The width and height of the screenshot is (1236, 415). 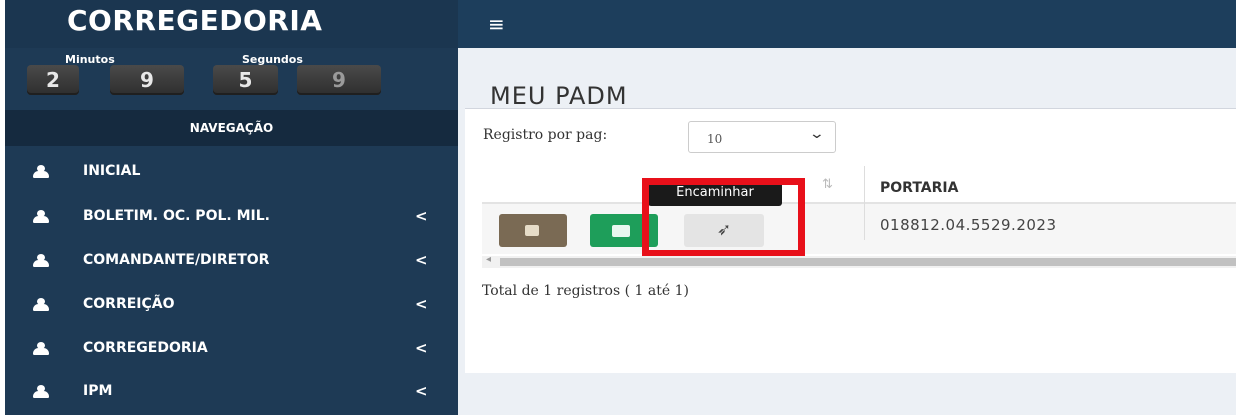 What do you see at coordinates (176, 216) in the screenshot?
I see `sidebar-item-label: BOLETIM. OC. POL. MIL.` at bounding box center [176, 216].